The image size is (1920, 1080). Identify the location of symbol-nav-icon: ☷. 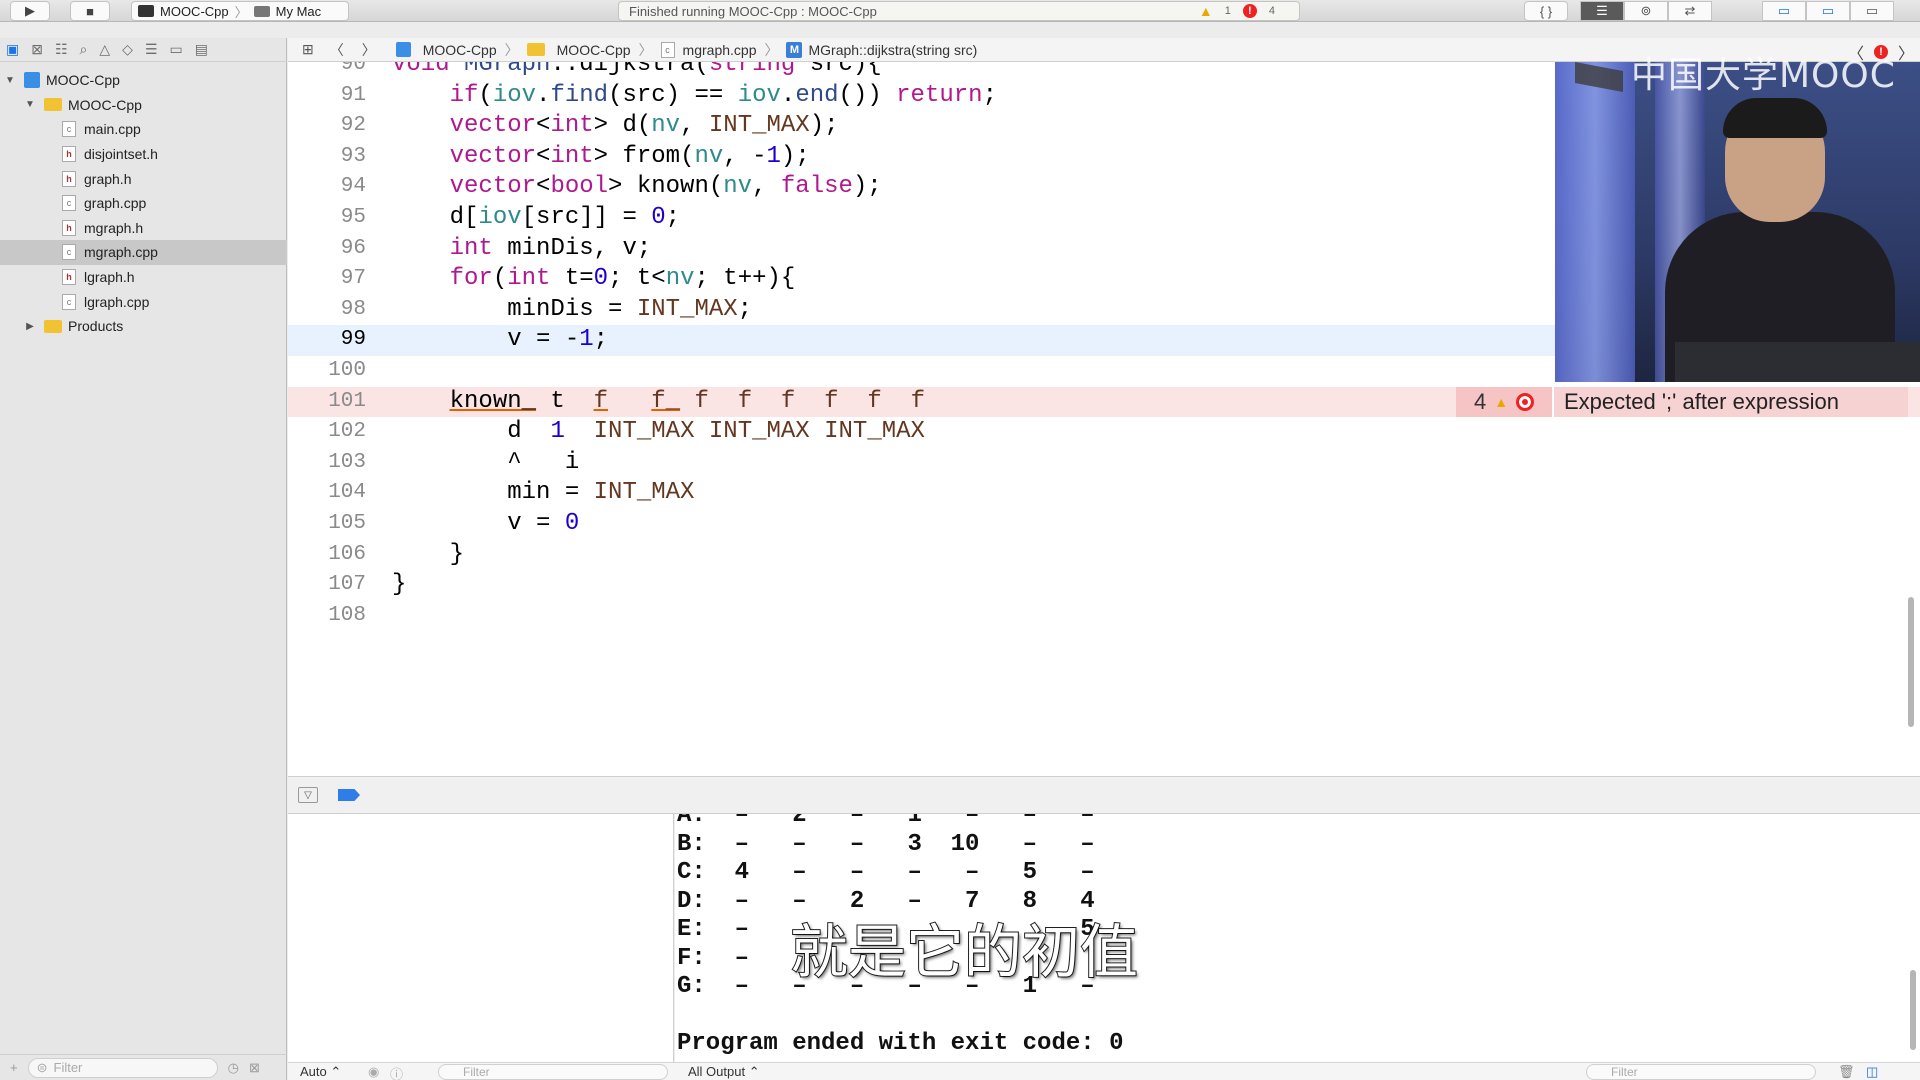
(61, 49).